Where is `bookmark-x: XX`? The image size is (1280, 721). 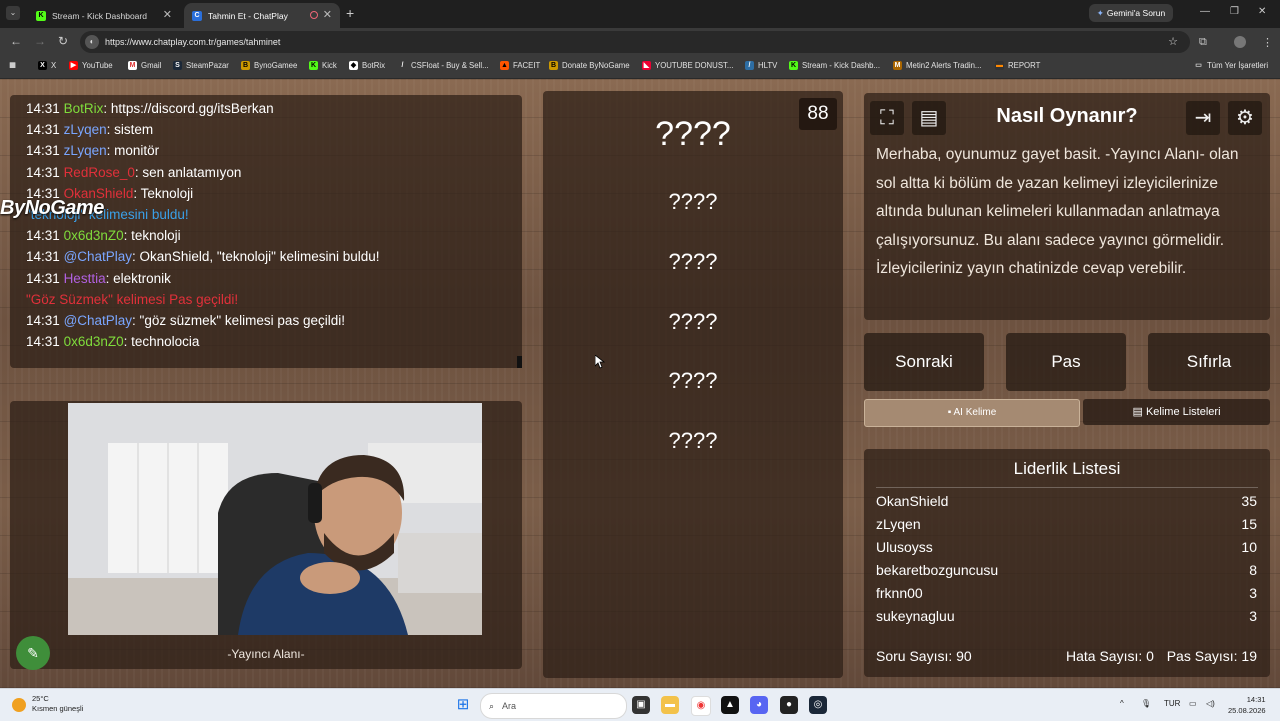
bookmark-x: XX is located at coordinates (47, 65).